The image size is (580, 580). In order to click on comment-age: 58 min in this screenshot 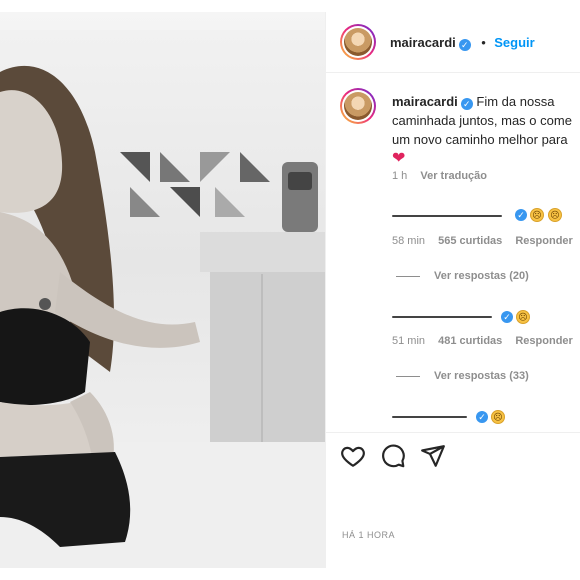, I will do `click(409, 241)`.